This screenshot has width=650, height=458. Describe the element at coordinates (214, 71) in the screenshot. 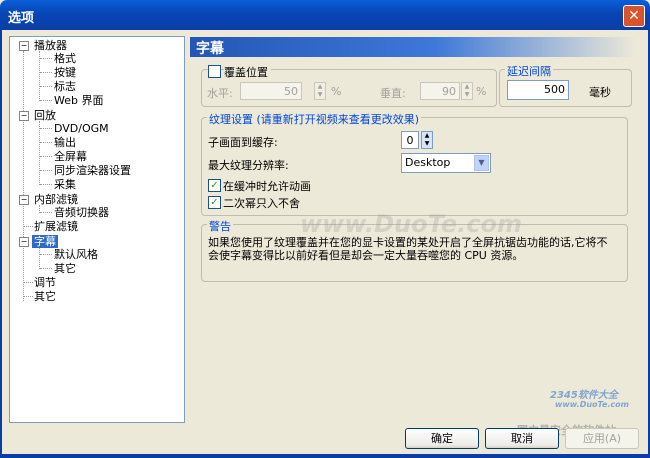

I see `override-position-checkbox` at that location.